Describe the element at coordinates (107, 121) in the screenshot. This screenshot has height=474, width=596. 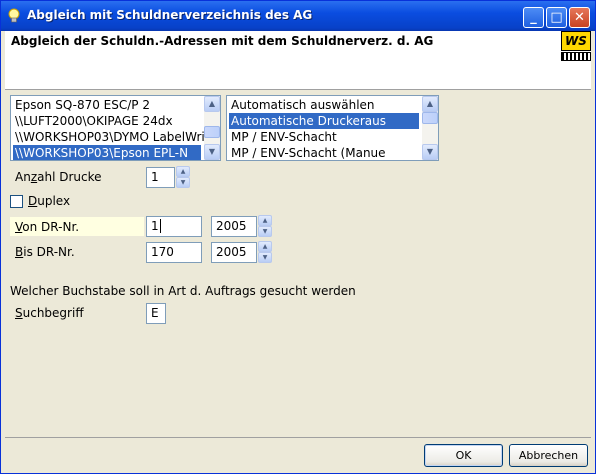
I see `printer-item: \\LUFT2000\OKIPAGE 24dx` at that location.